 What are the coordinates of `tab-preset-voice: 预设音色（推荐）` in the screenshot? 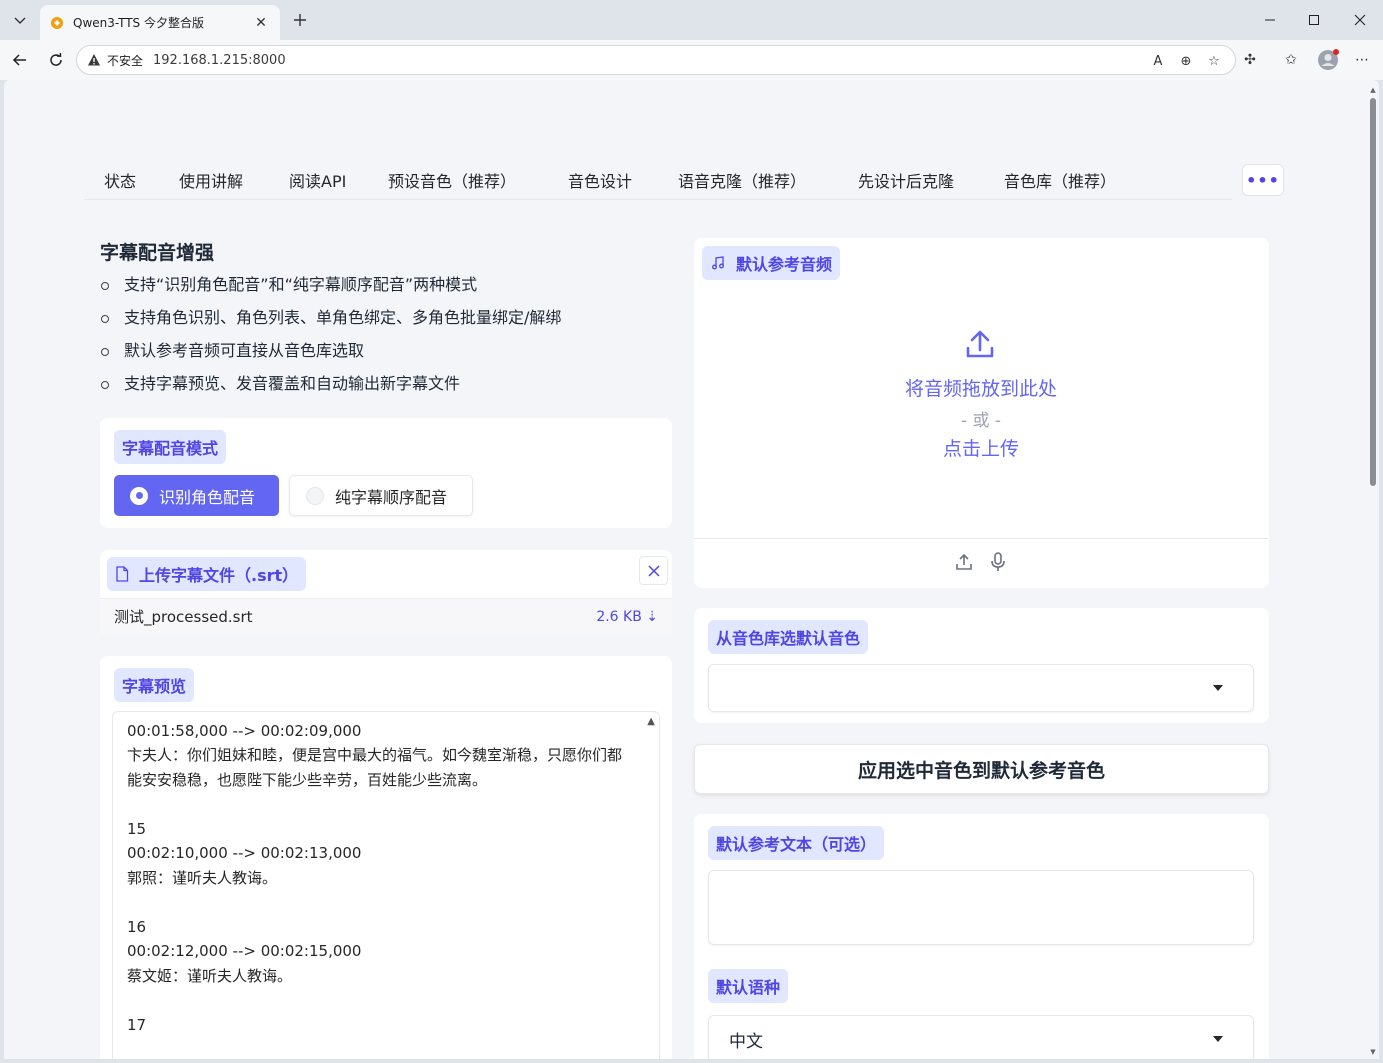 It's located at (452, 180).